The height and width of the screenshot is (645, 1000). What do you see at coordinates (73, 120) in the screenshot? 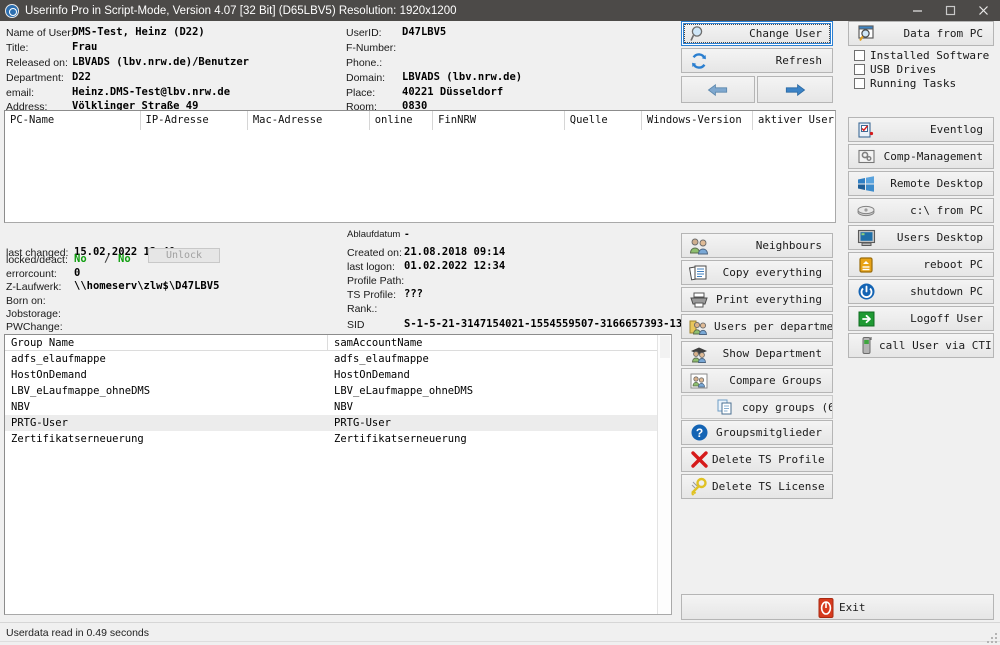
I see `pc-col-pc-name: PC-Name` at bounding box center [73, 120].